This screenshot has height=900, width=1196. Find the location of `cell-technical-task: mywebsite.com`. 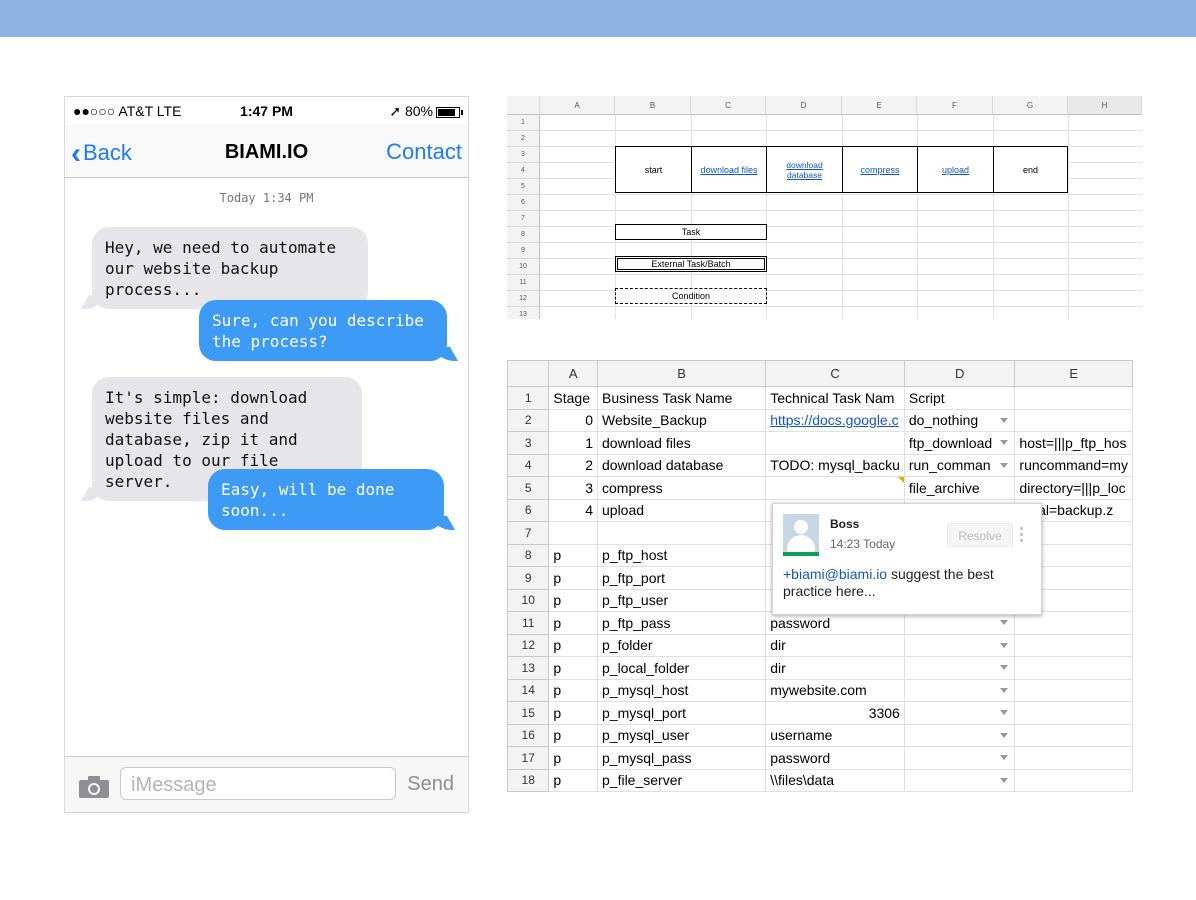

cell-technical-task: mywebsite.com is located at coordinates (835, 690).